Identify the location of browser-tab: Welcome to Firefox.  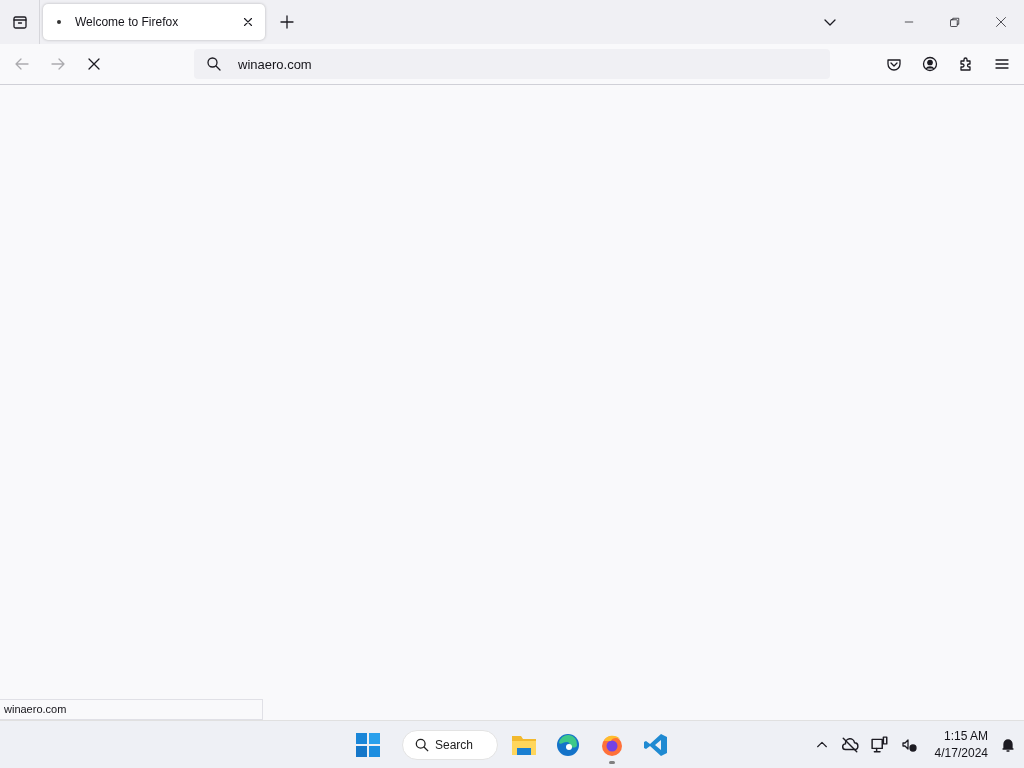
(154, 22).